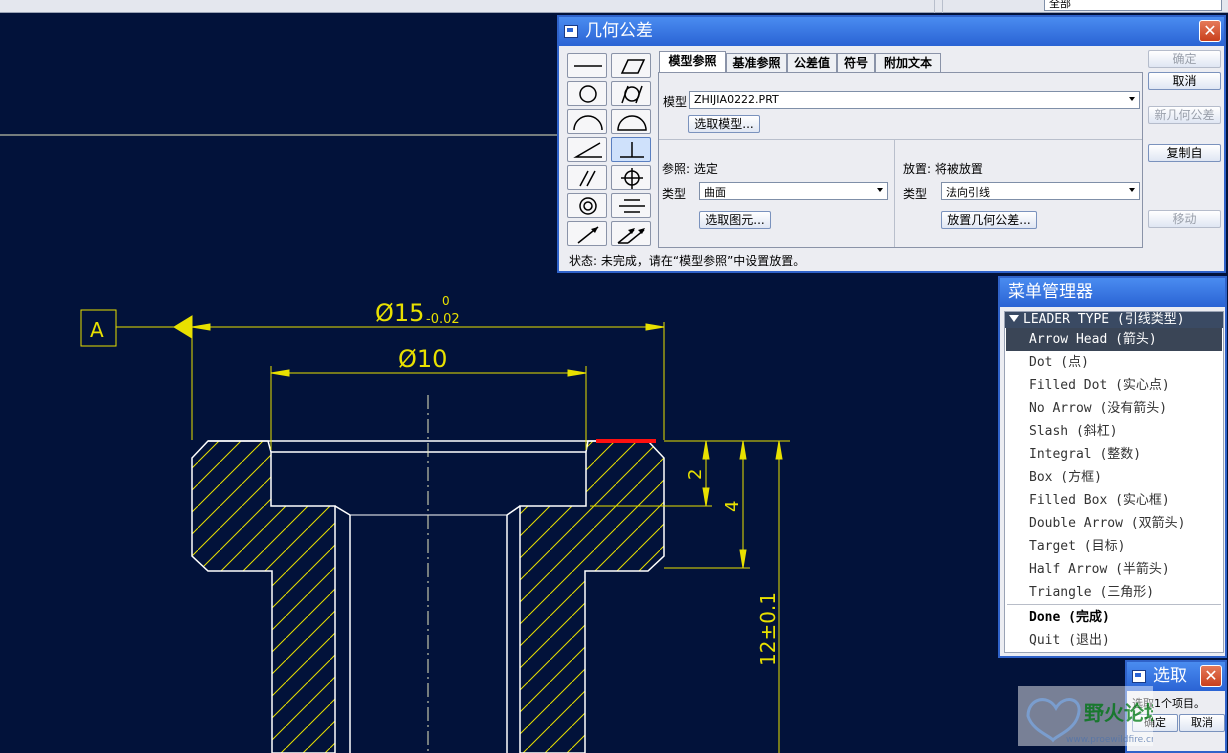 This screenshot has height=753, width=1228. What do you see at coordinates (1109, 740) in the screenshot?
I see `watermark-url: www.proewildfire.cn` at bounding box center [1109, 740].